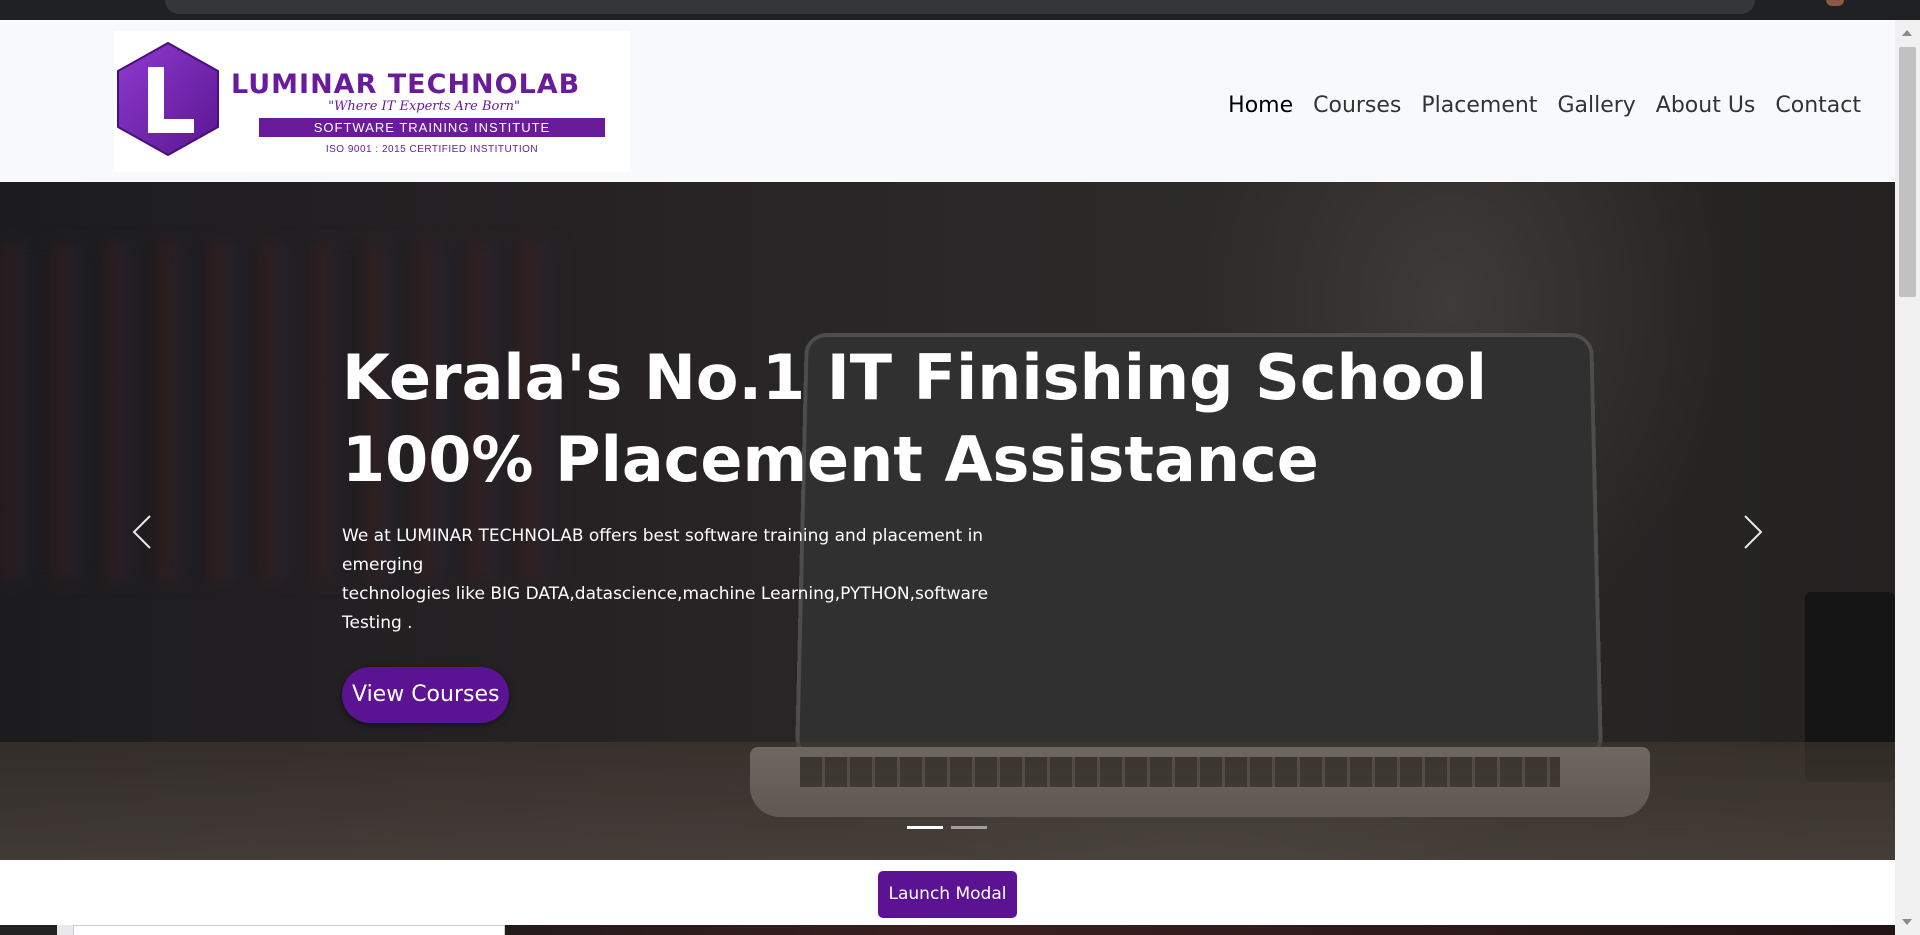  What do you see at coordinates (1596, 106) in the screenshot?
I see `nav-link-gallery: Gallery` at bounding box center [1596, 106].